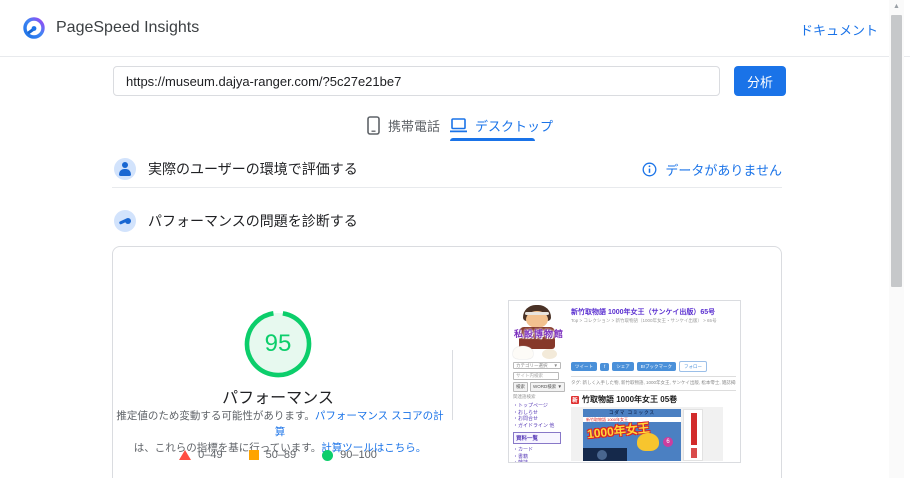  What do you see at coordinates (253, 221) in the screenshot?
I see `diagnose-title: パフォーマンスの問題を診断する` at bounding box center [253, 221].